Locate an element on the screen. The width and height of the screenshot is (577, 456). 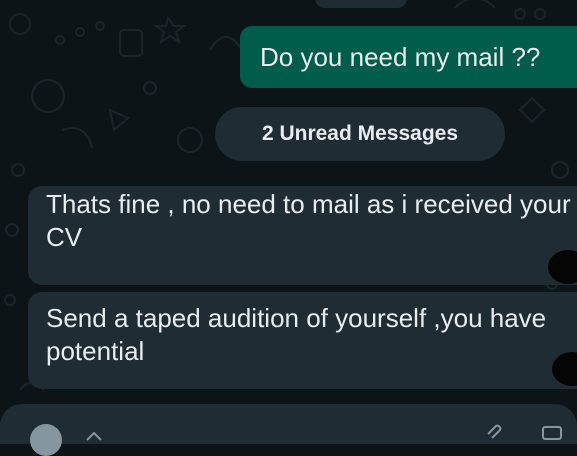
outgoing-message-text: Do you need my mail ?? is located at coordinates (400, 57).